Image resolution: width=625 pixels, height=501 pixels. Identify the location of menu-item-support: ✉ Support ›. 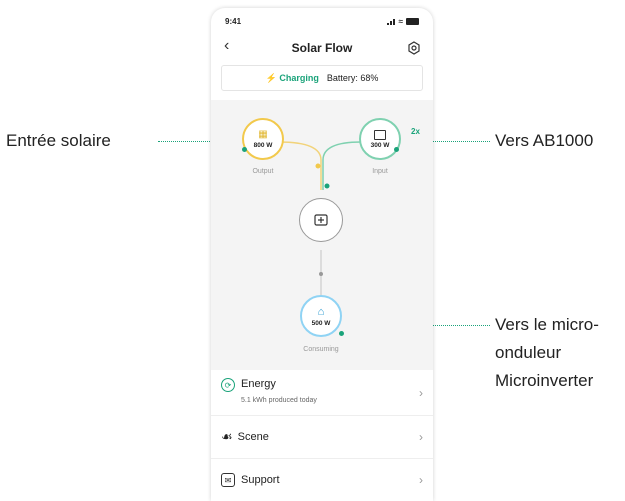
(322, 480).